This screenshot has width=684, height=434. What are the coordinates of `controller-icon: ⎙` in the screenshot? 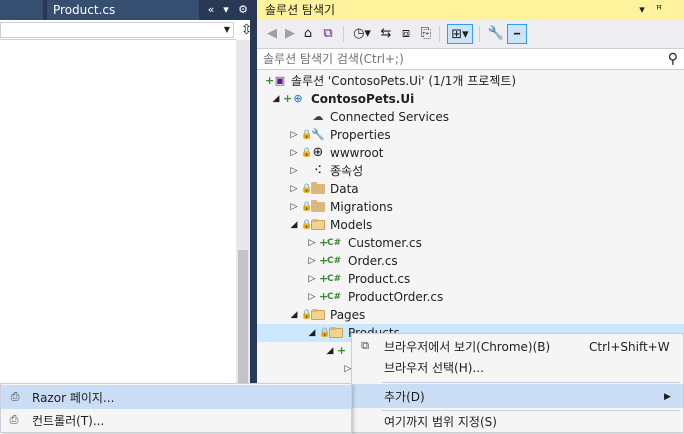 It's located at (14, 419).